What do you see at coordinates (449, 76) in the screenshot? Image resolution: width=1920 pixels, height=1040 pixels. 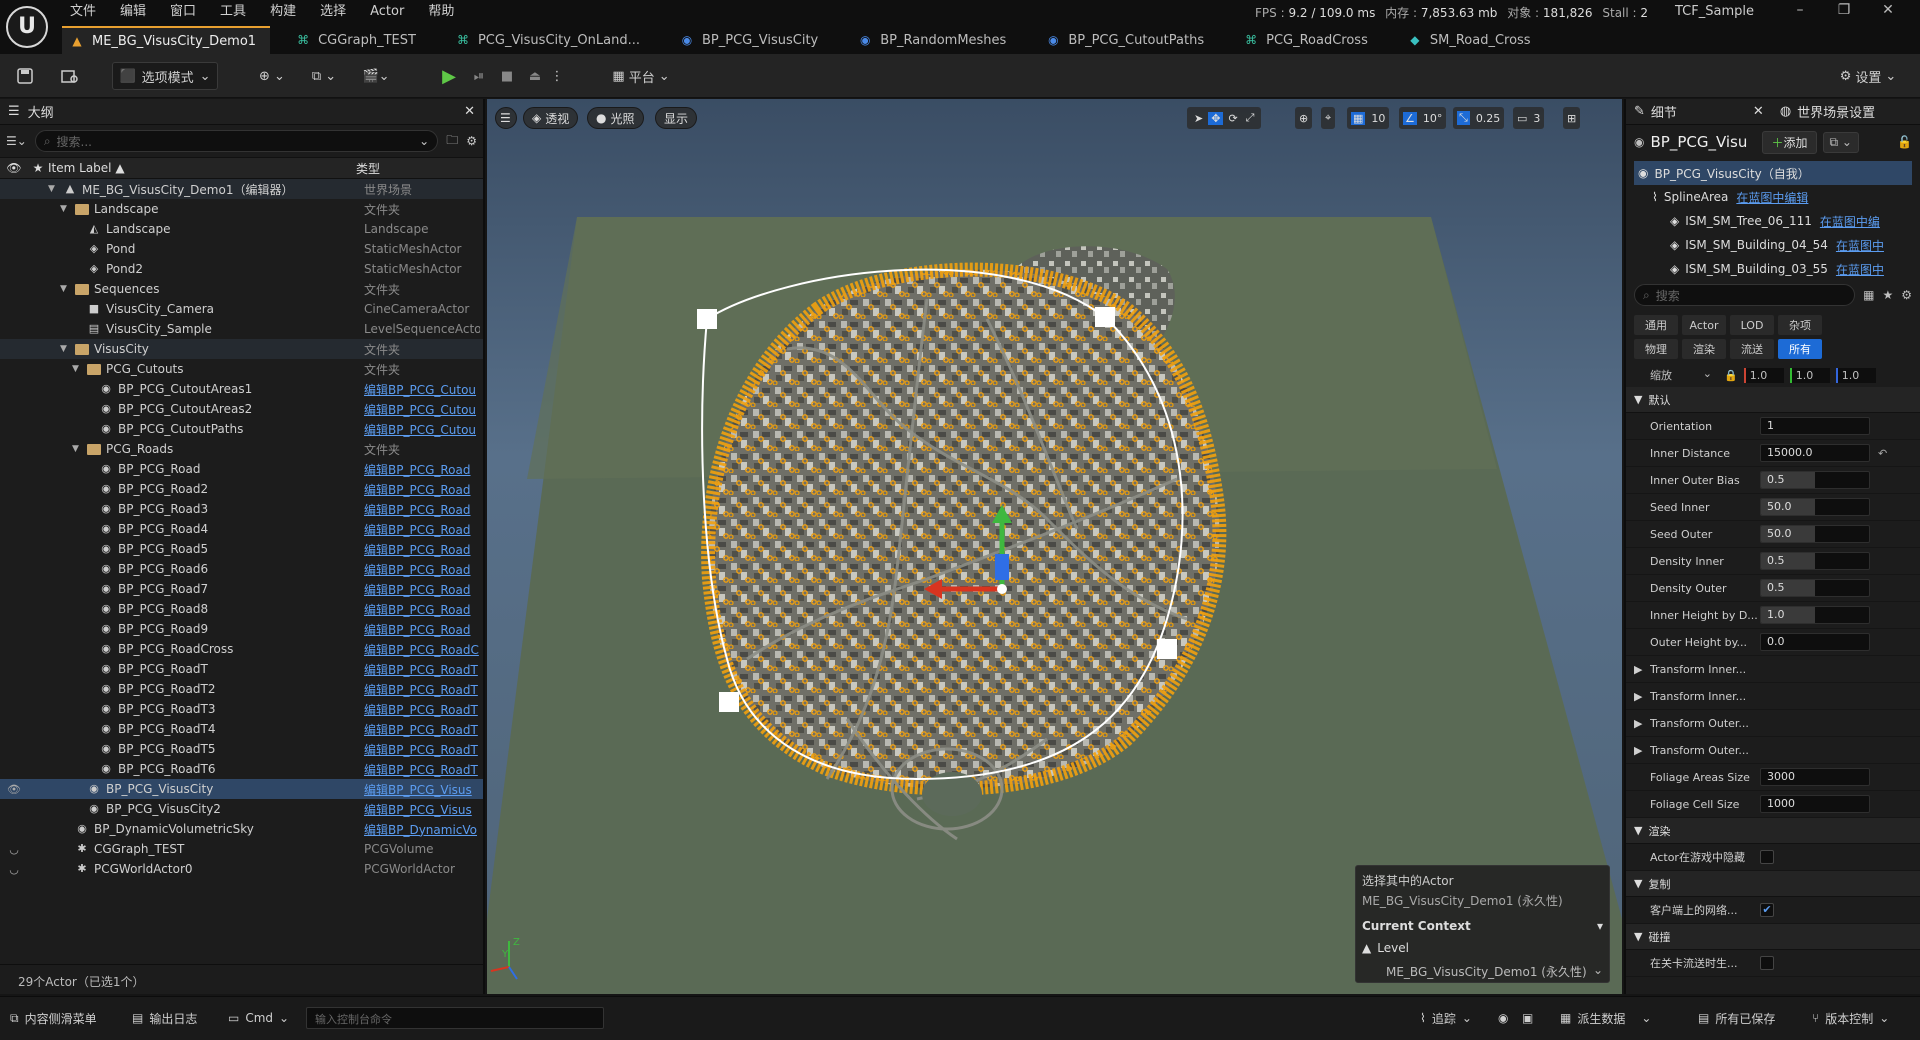 I see `play-icon: ▶` at bounding box center [449, 76].